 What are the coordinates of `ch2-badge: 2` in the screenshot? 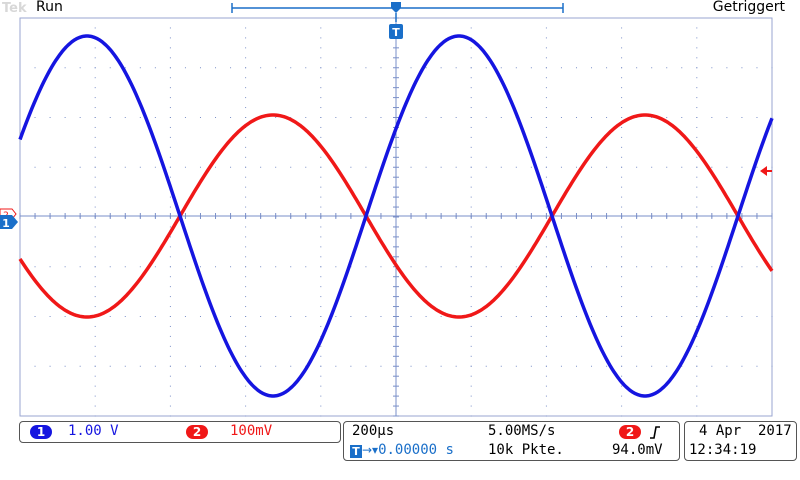 It's located at (197, 432).